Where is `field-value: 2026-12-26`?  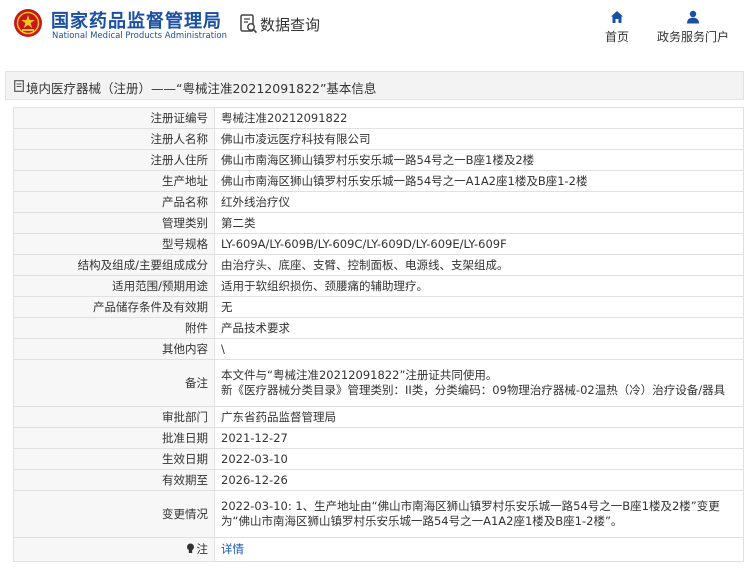 field-value: 2026-12-26 is located at coordinates (479, 480).